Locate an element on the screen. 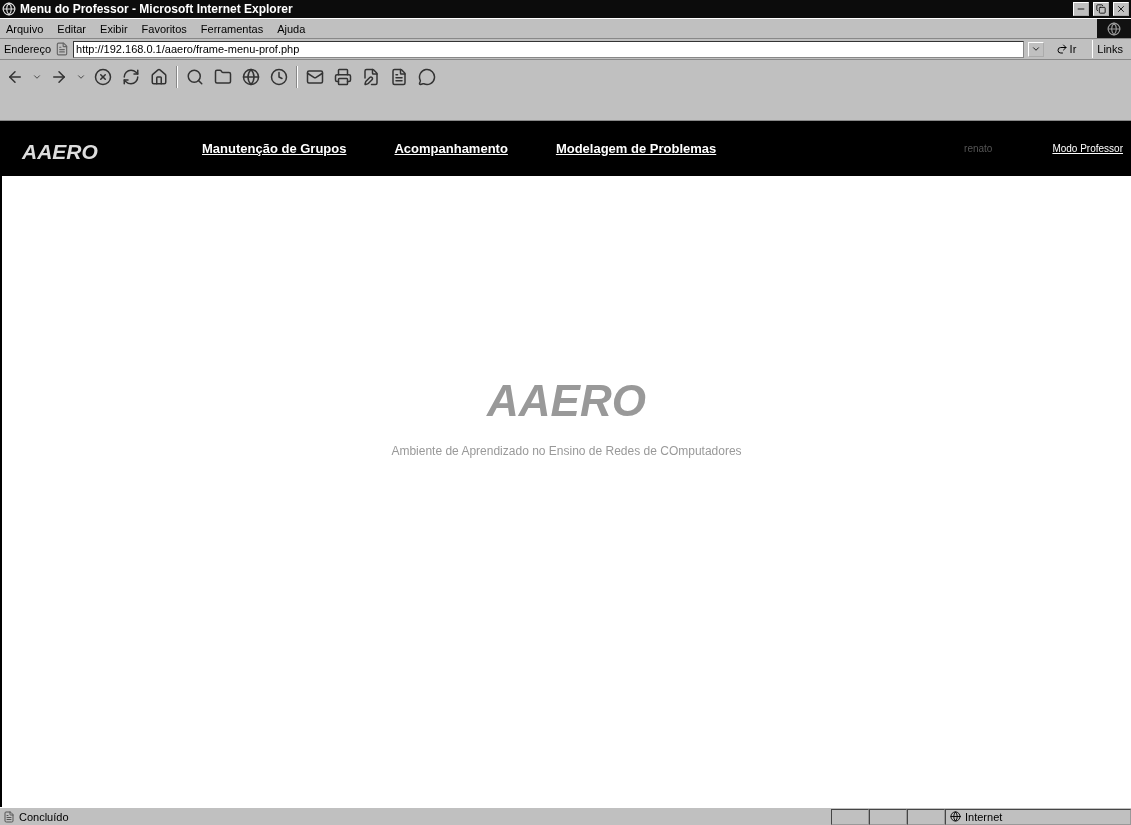  user-name: renato is located at coordinates (978, 148).